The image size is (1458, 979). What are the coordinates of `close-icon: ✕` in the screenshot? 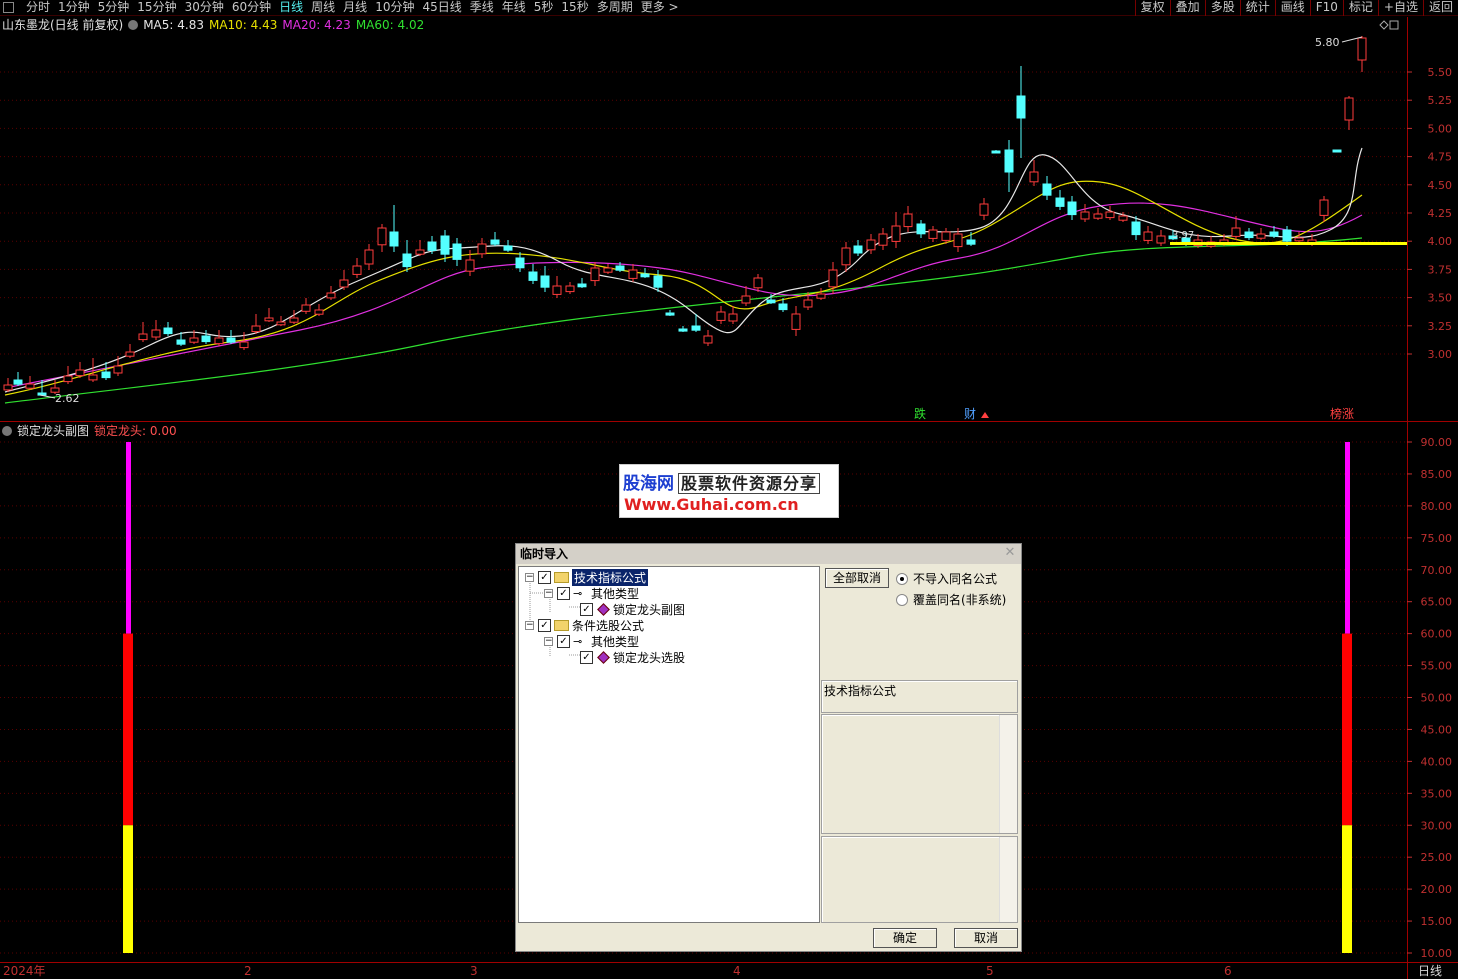 It's located at (1010, 553).